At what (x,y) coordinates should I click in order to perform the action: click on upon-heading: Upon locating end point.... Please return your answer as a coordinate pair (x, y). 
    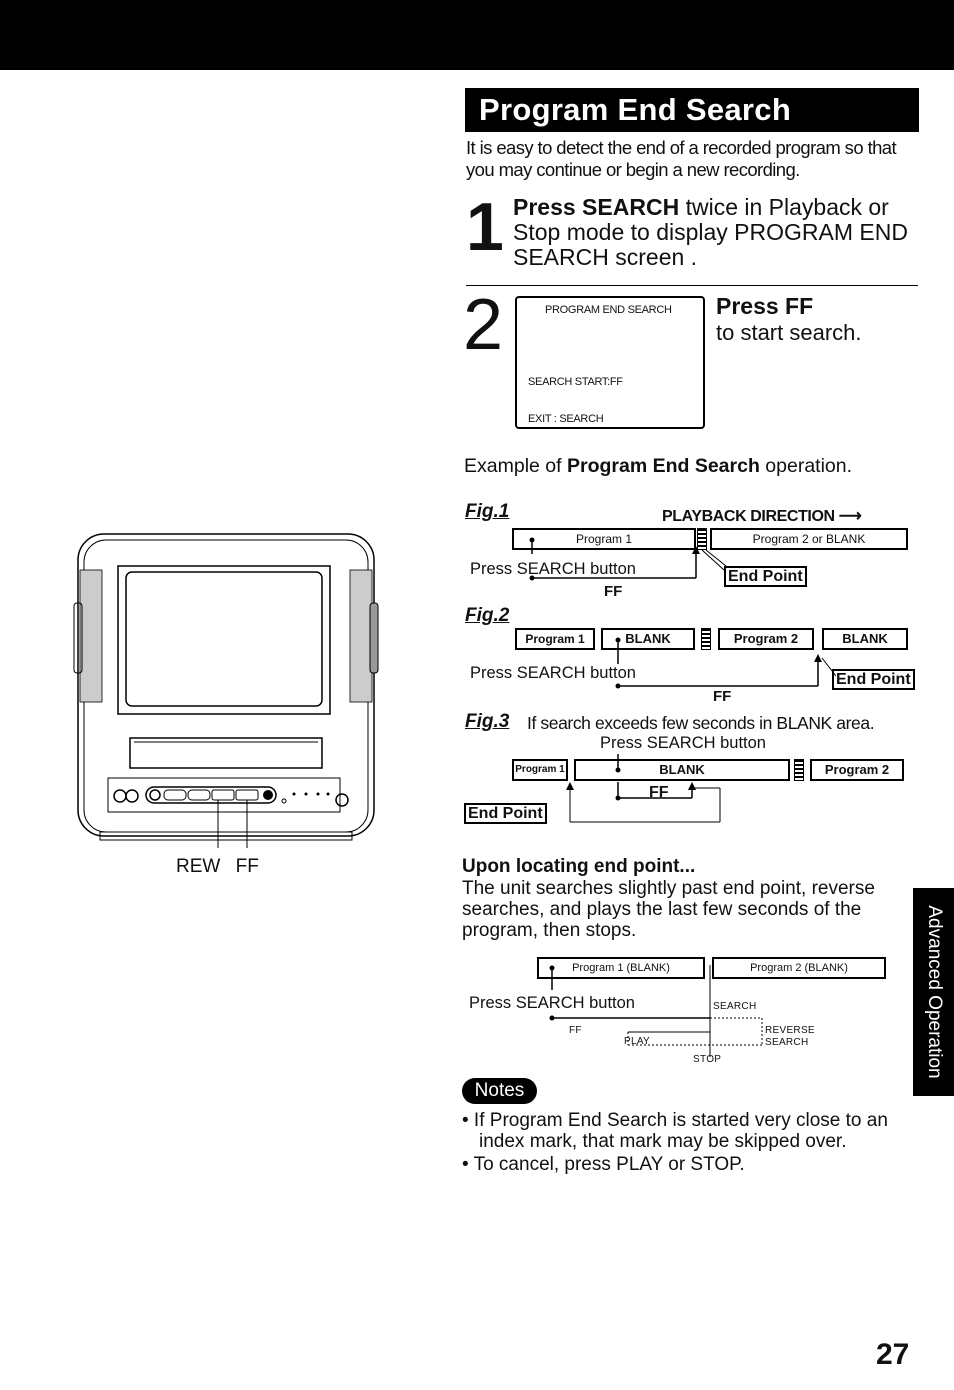
    Looking at the image, I should click on (579, 866).